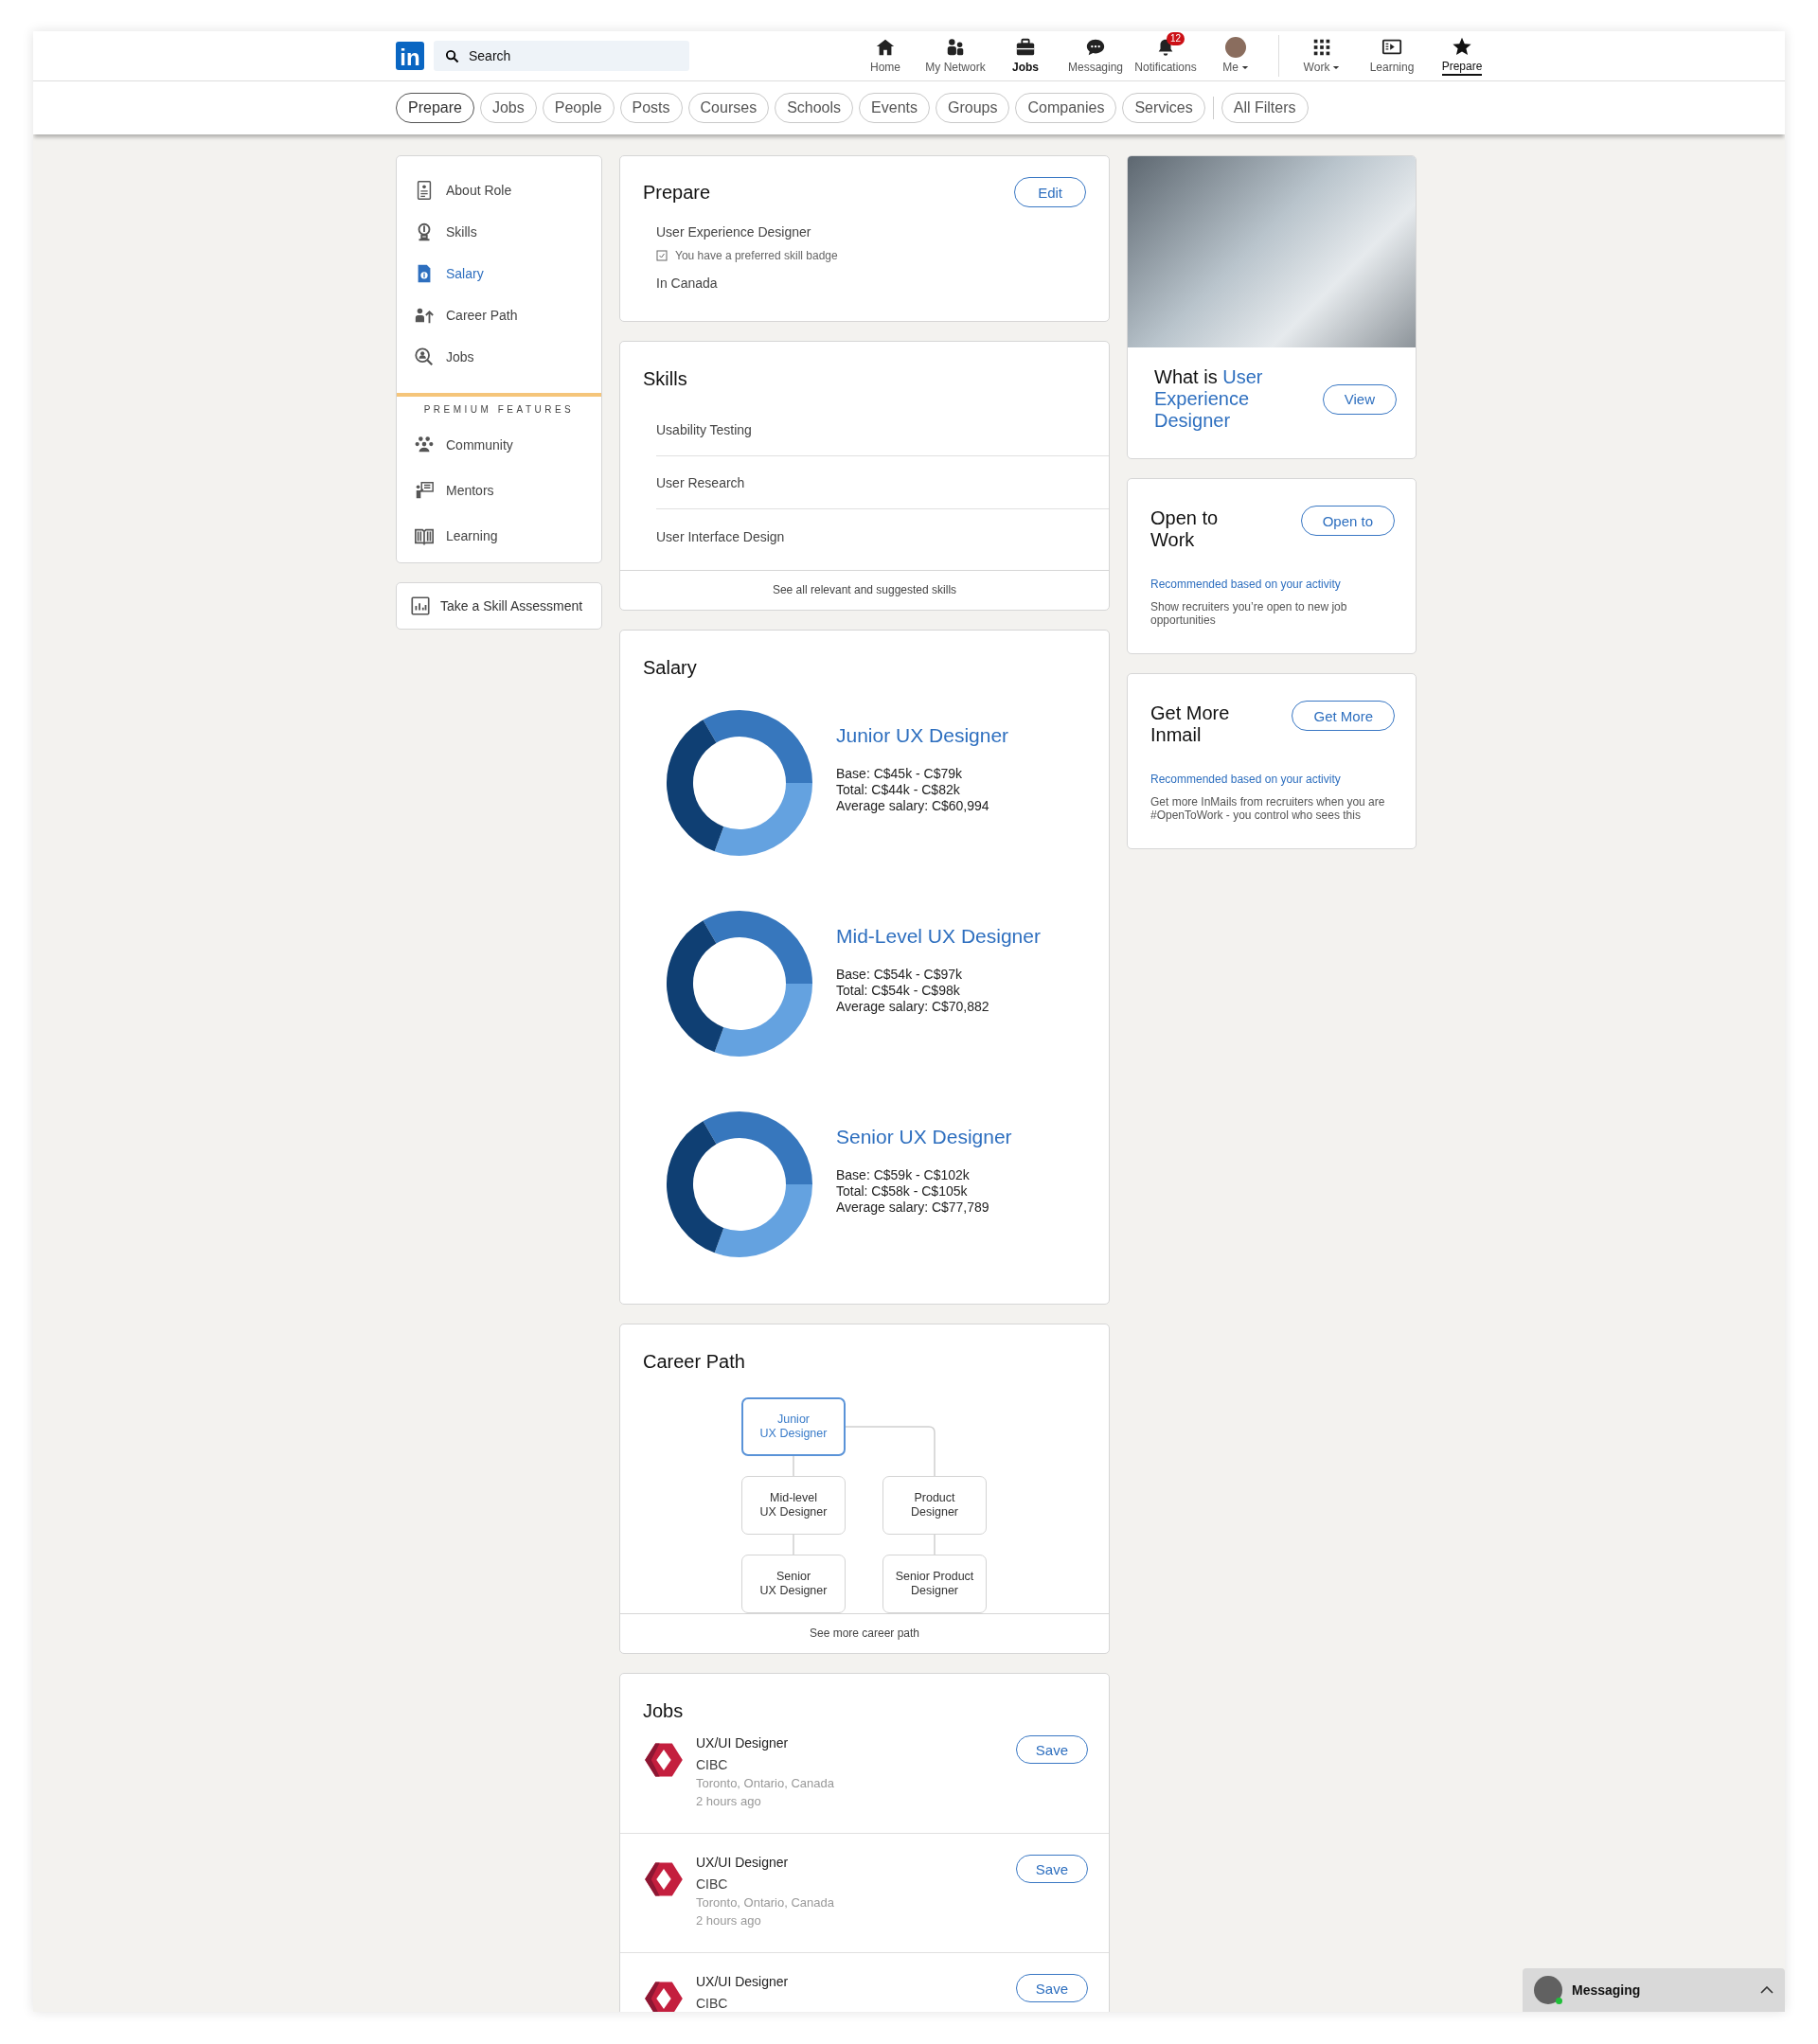 This screenshot has width=1818, height=2044. I want to click on skill-item: Usability Testing, so click(882, 429).